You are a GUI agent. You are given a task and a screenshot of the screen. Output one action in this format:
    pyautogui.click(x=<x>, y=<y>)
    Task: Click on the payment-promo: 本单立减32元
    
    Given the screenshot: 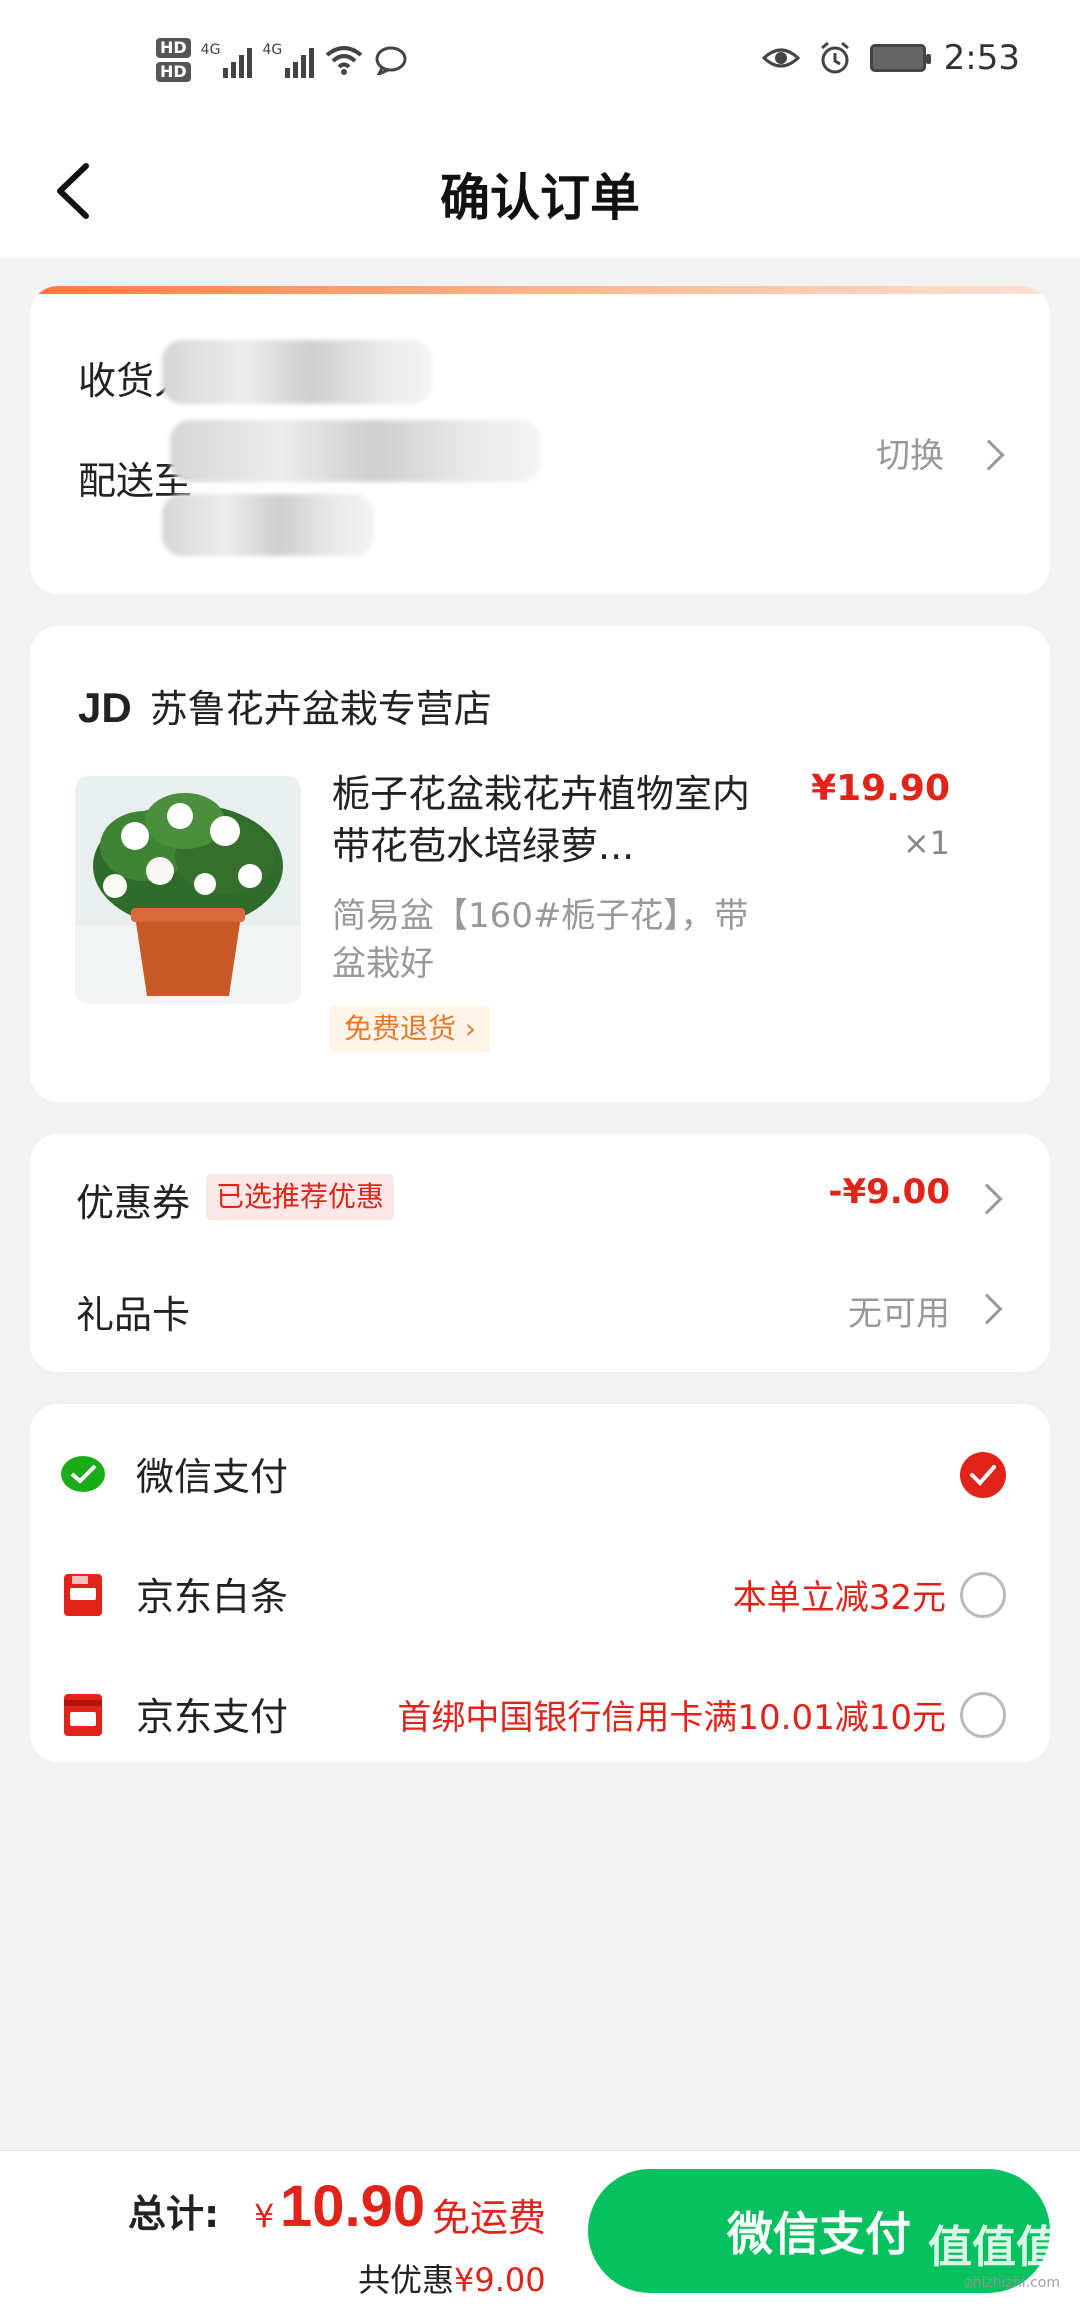 What is the action you would take?
    pyautogui.click(x=839, y=1598)
    